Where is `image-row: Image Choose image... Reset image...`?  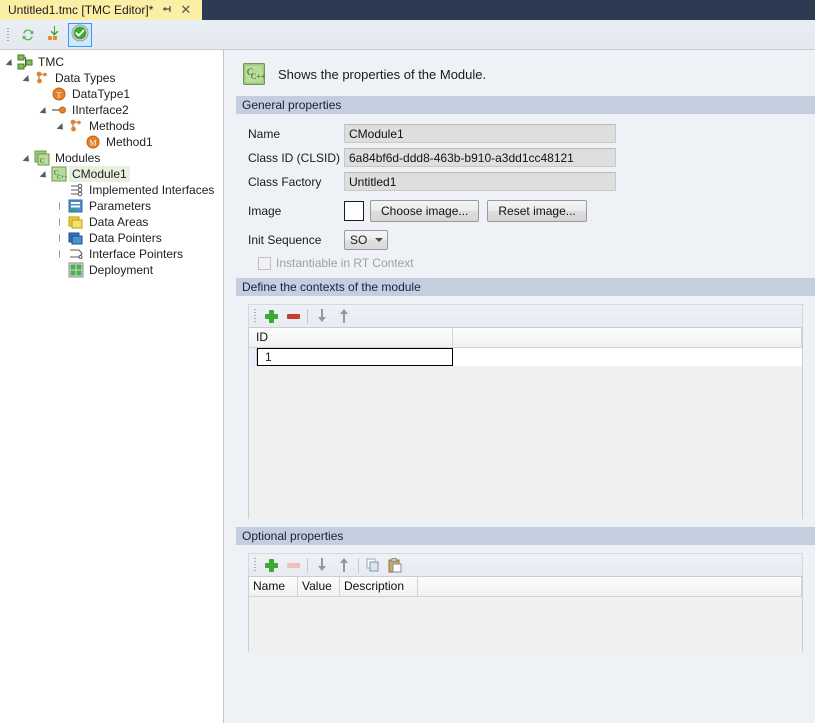 image-row: Image Choose image... Reset image... is located at coordinates (531, 211).